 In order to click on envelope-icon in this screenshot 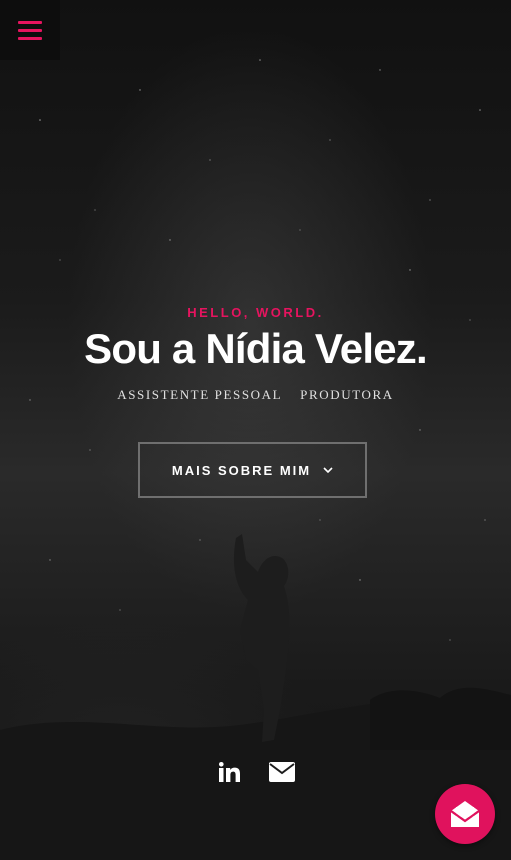, I will do `click(281, 772)`.